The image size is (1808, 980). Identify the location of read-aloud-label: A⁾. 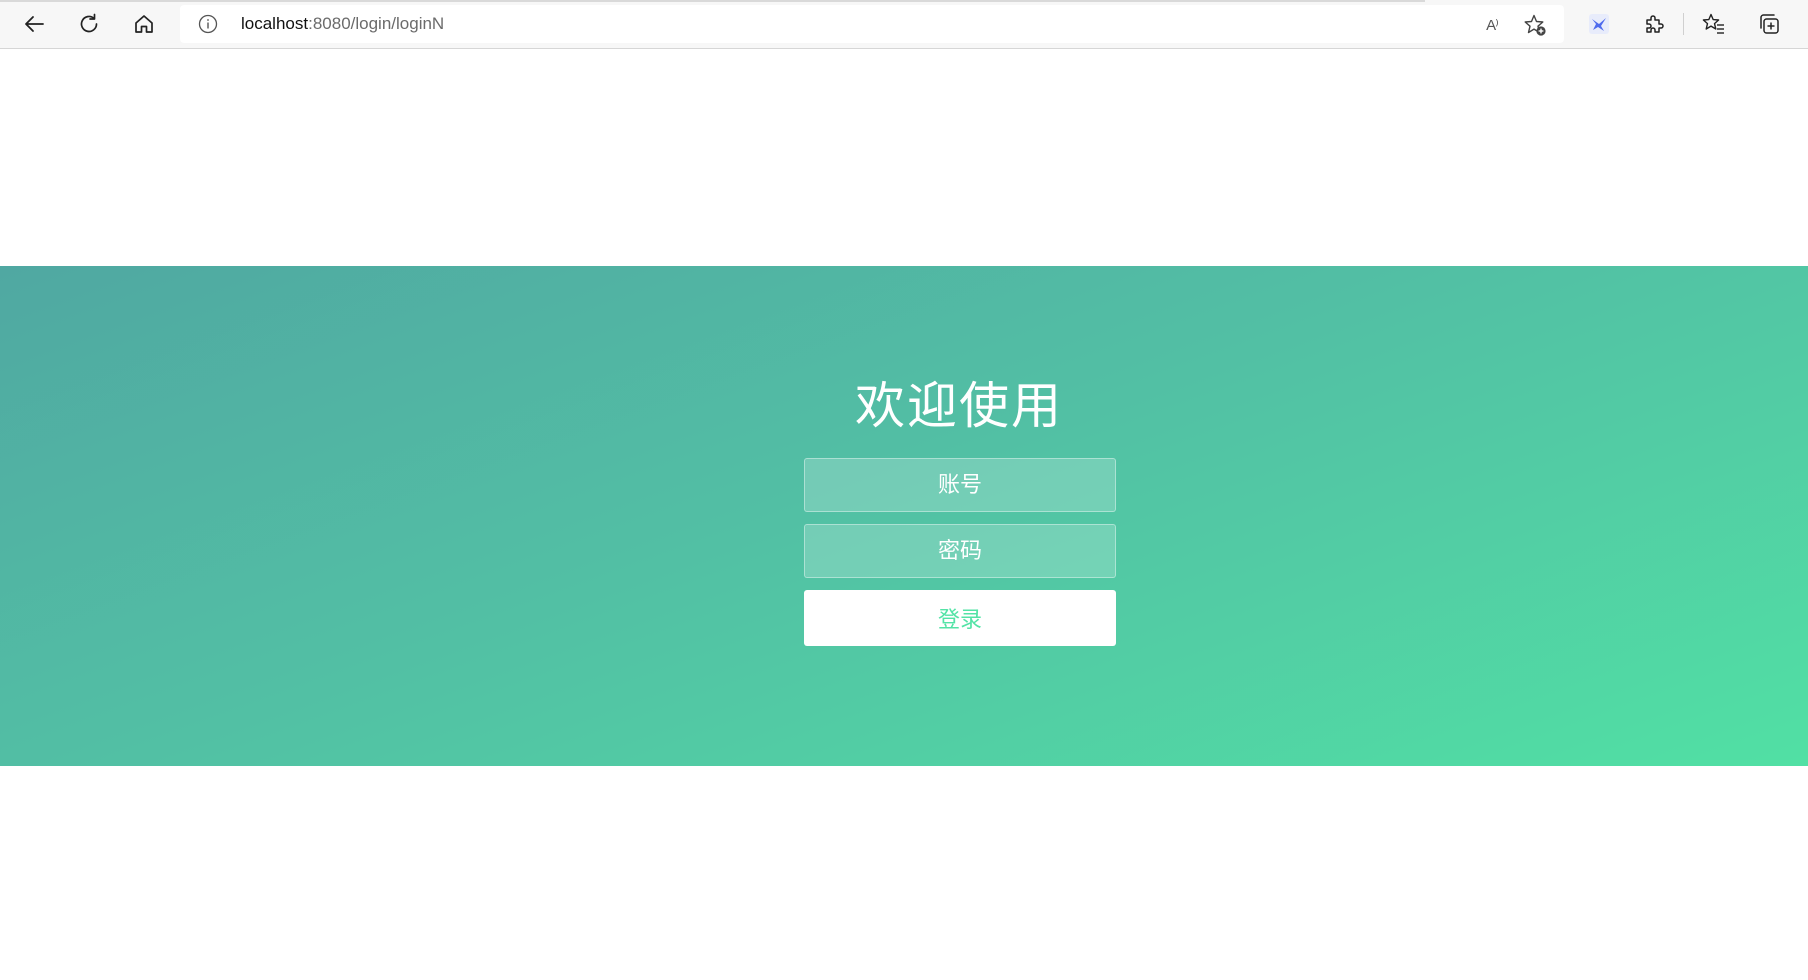
(1492, 25).